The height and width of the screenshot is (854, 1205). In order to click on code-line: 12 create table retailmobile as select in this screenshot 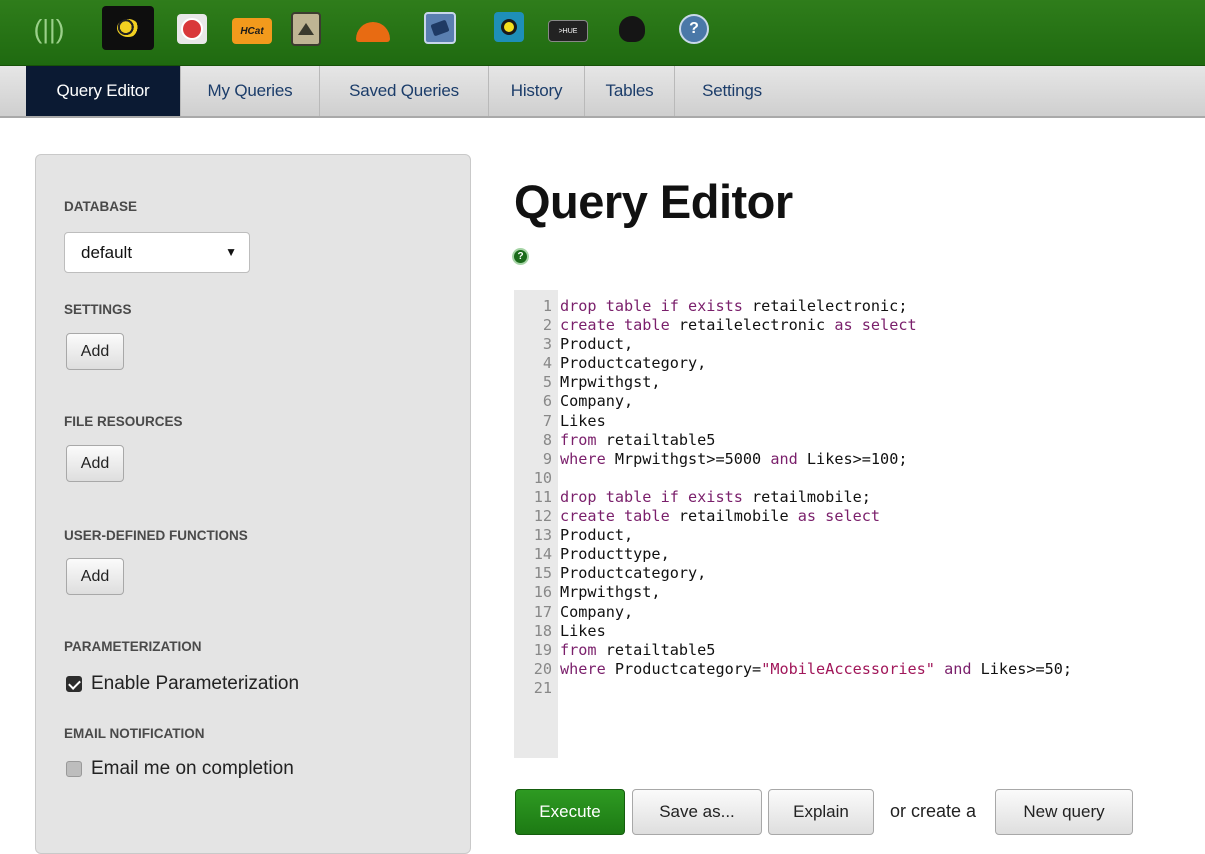, I will do `click(793, 516)`.